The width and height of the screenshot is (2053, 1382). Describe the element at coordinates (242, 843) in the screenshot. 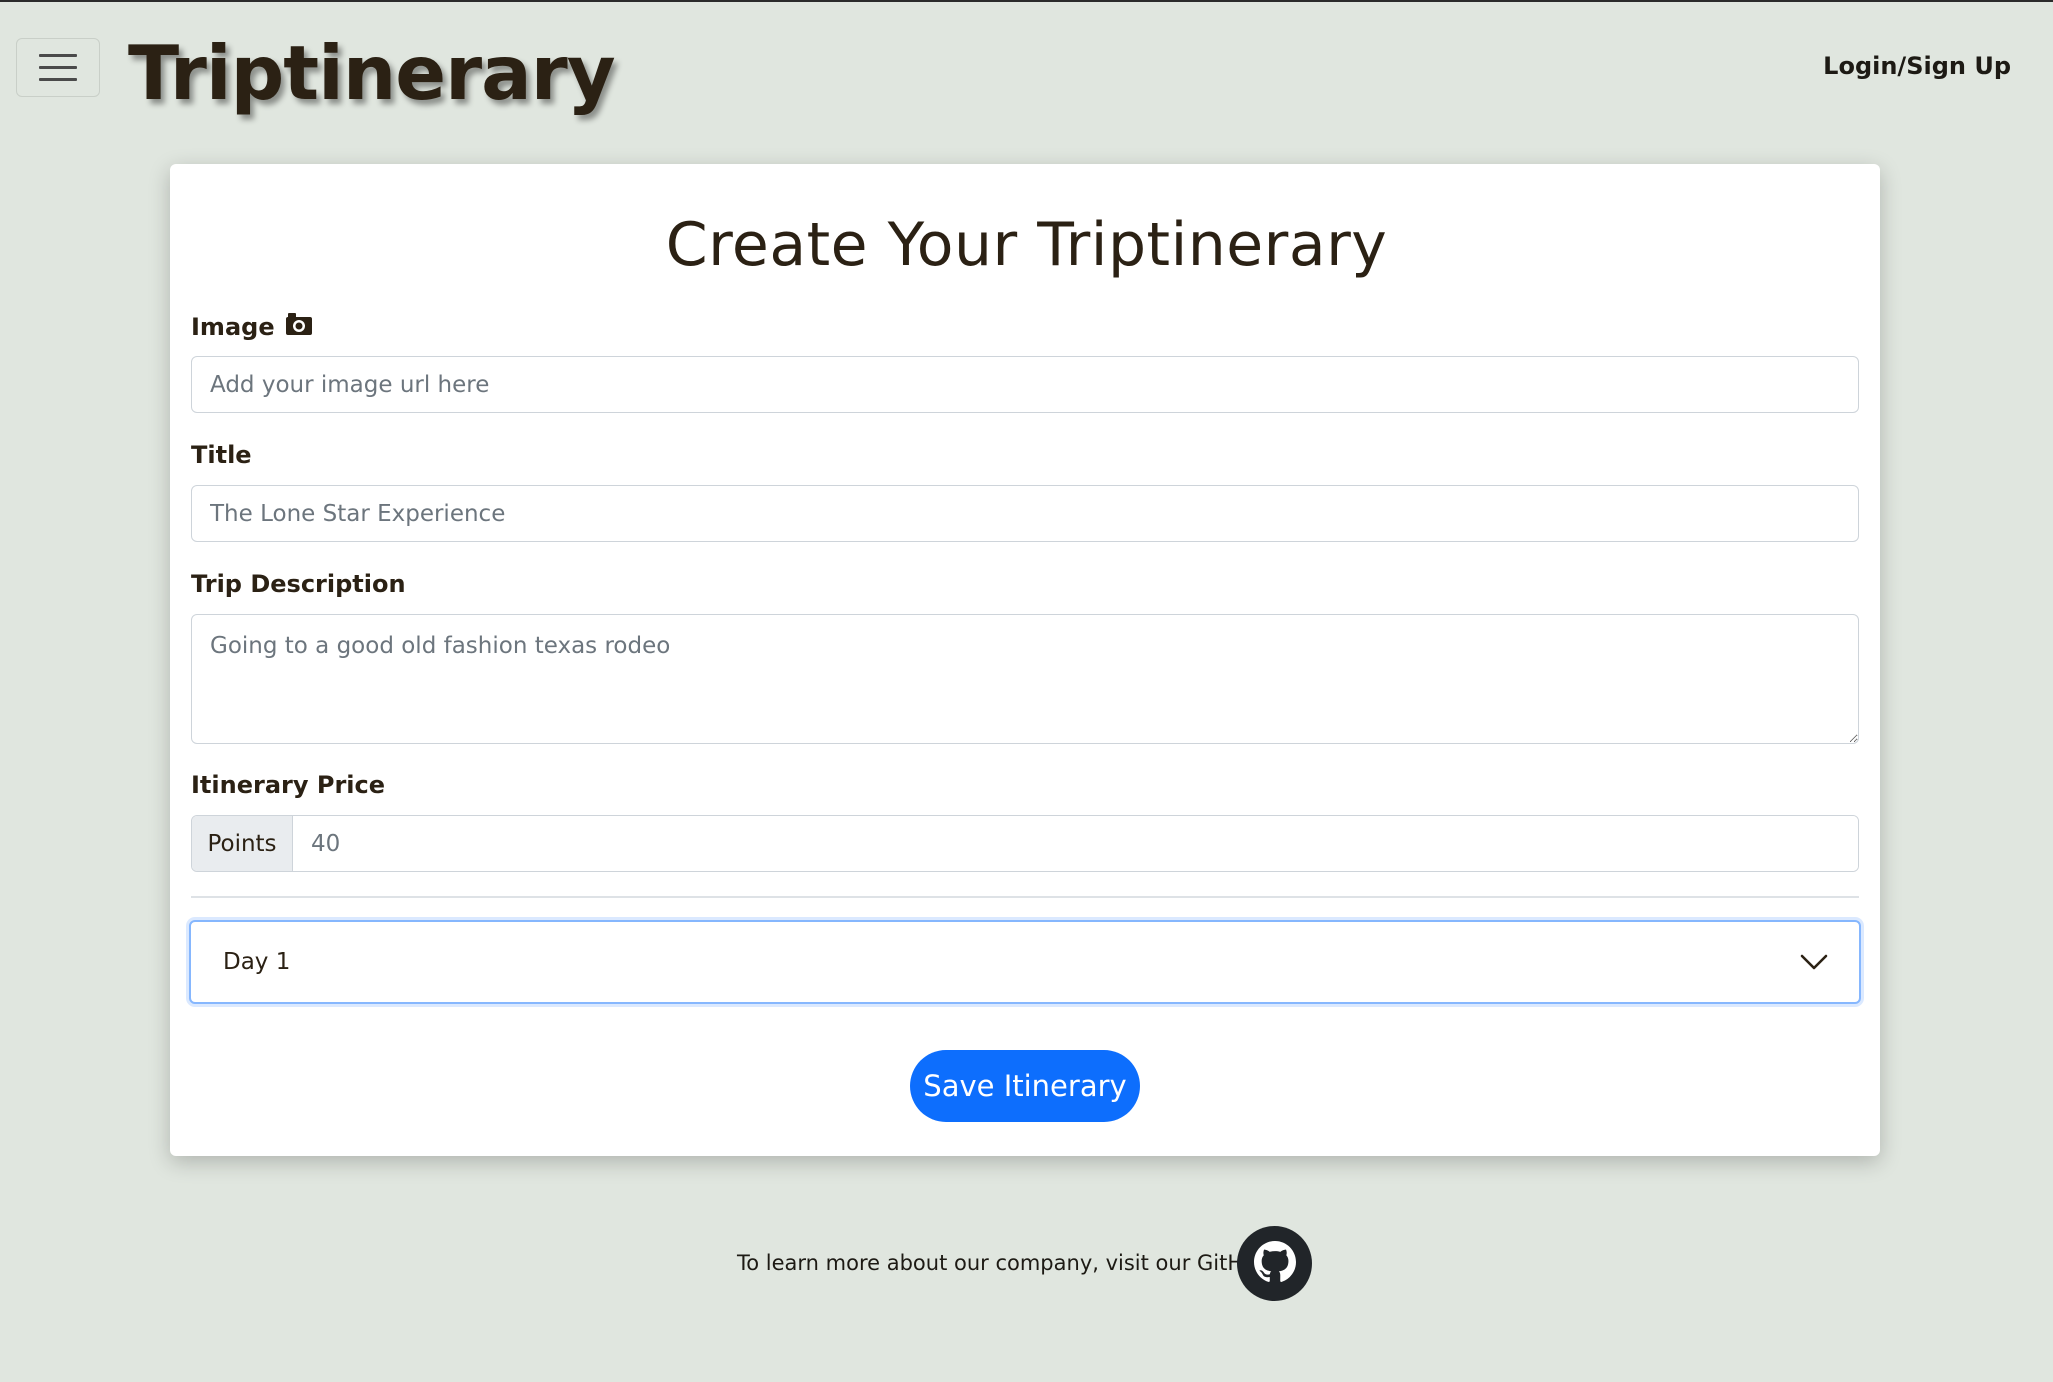

I see `points-addon: Points` at that location.